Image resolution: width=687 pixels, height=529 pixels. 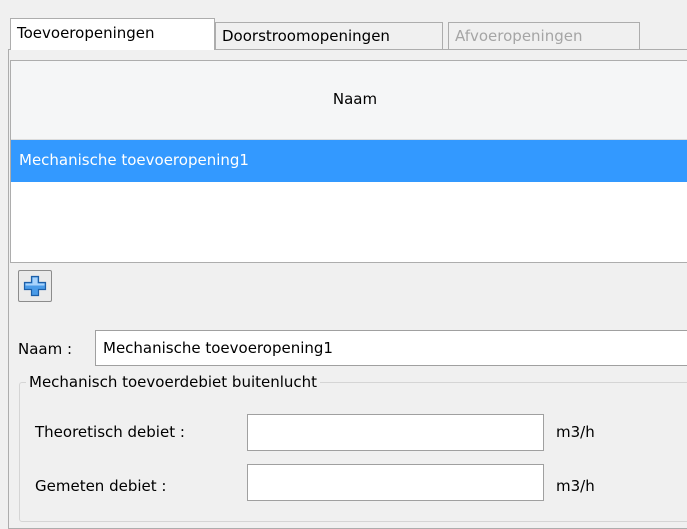 I want to click on name-label: Naam :, so click(x=45, y=349).